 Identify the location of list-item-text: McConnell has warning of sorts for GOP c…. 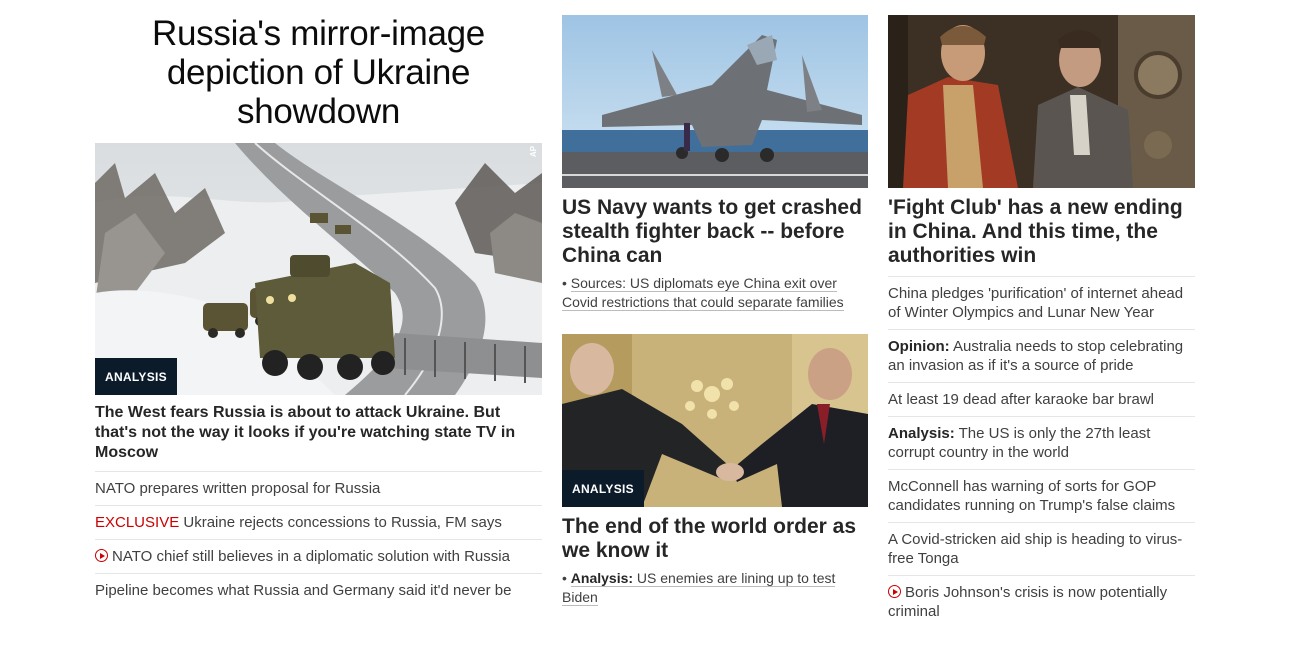
(1031, 496).